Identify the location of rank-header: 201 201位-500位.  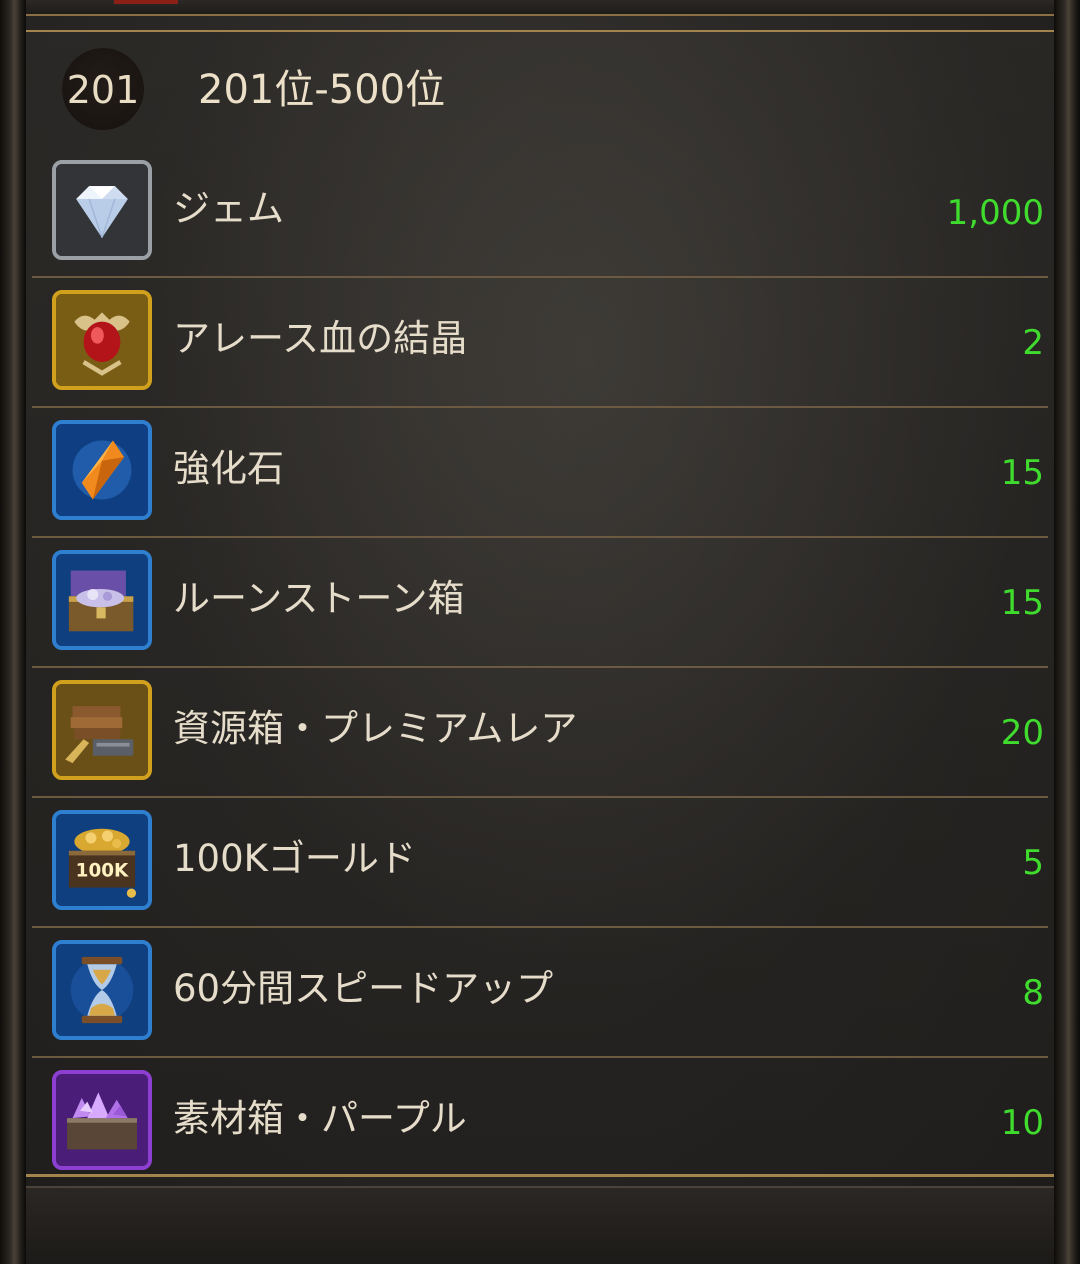
(540, 93).